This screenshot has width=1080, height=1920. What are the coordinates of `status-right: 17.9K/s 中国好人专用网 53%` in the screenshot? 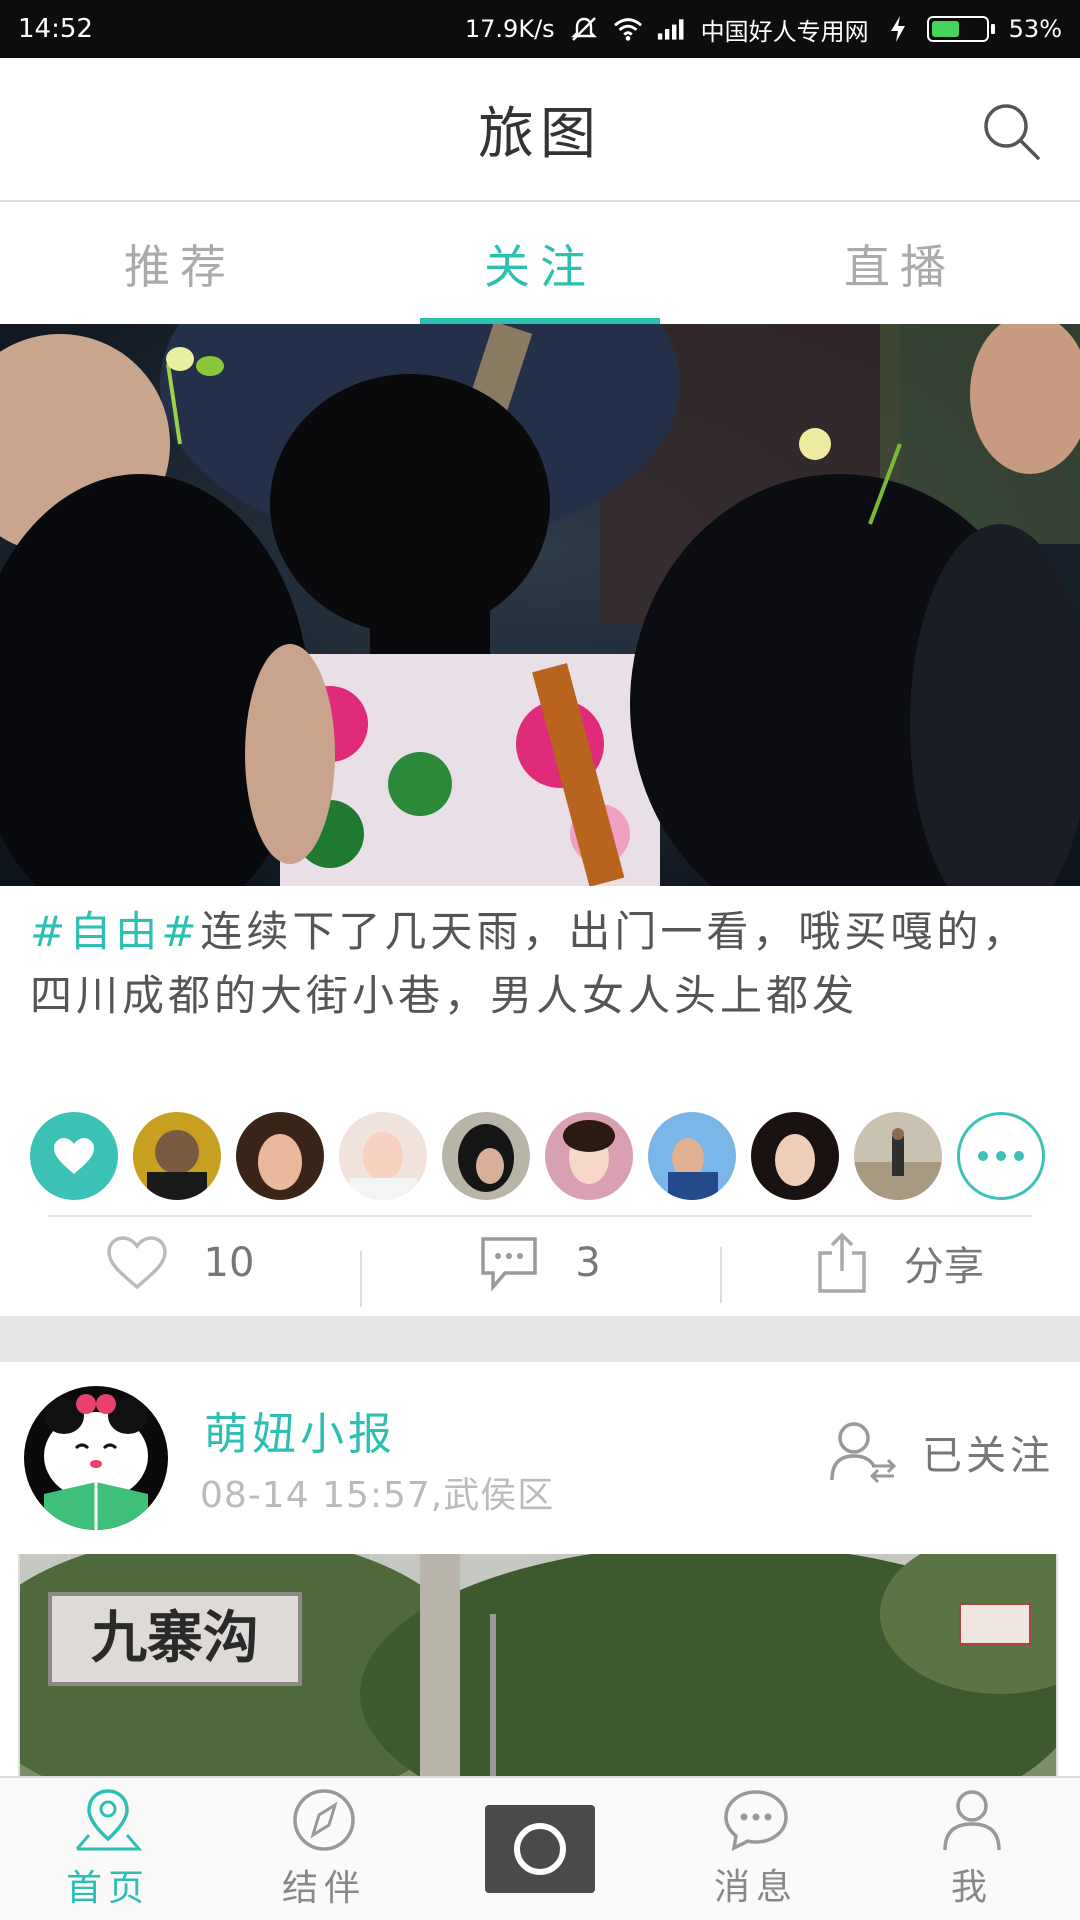 It's located at (763, 29).